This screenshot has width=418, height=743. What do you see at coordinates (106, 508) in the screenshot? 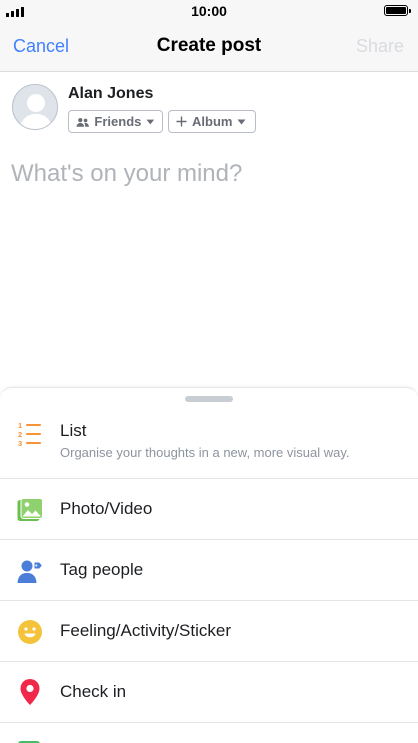
I see `option-photo-video-label: Photo/Video` at bounding box center [106, 508].